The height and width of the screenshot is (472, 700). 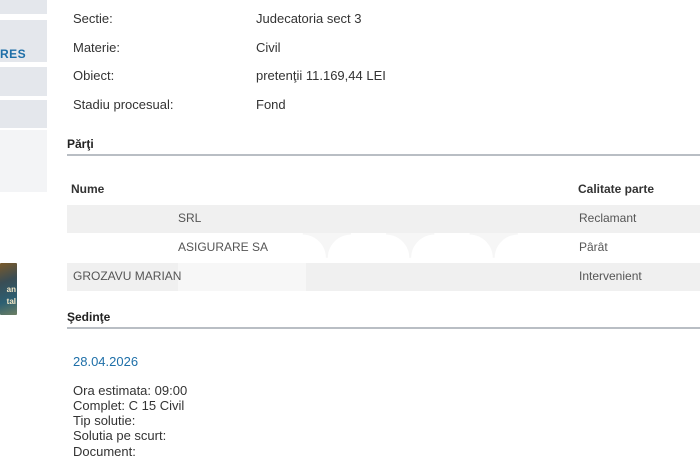 I want to click on party-name: ASIGURARE SA, so click(x=223, y=247).